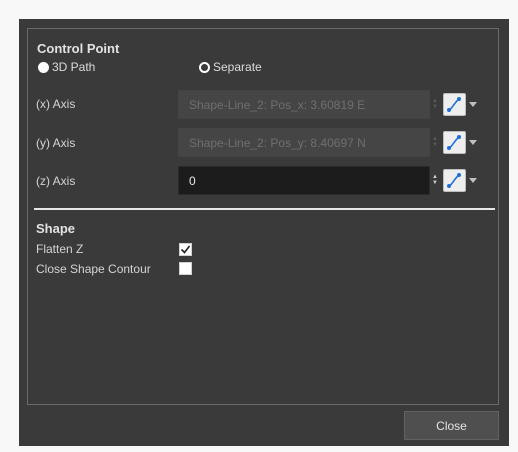 Image resolution: width=518 pixels, height=452 pixels. I want to click on y-axis-function-button, so click(454, 142).